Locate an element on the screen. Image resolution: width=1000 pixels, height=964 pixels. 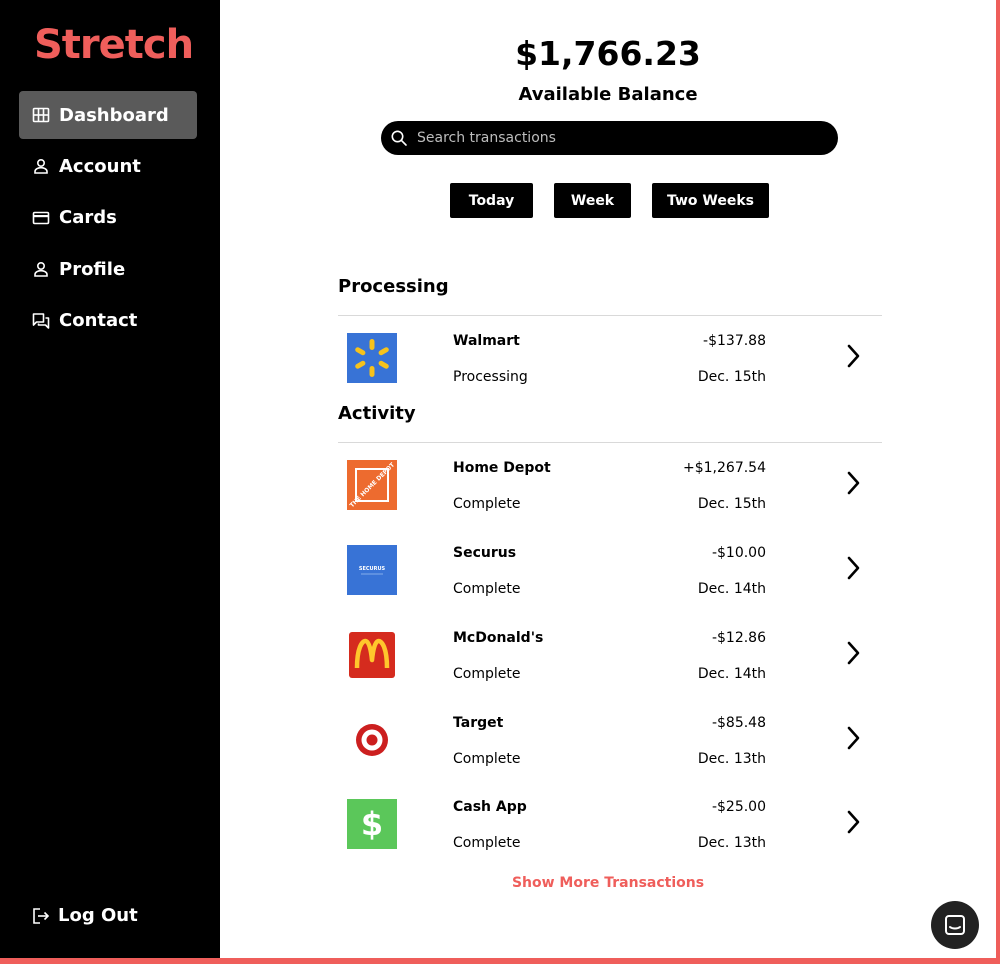
transaction-name: Target is located at coordinates (478, 723).